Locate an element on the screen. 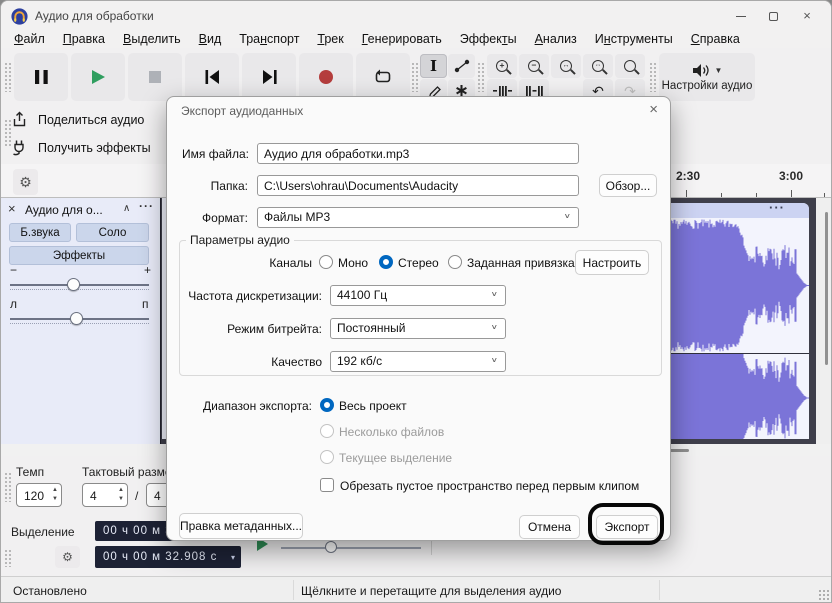  multiple-files-radio is located at coordinates (327, 431).